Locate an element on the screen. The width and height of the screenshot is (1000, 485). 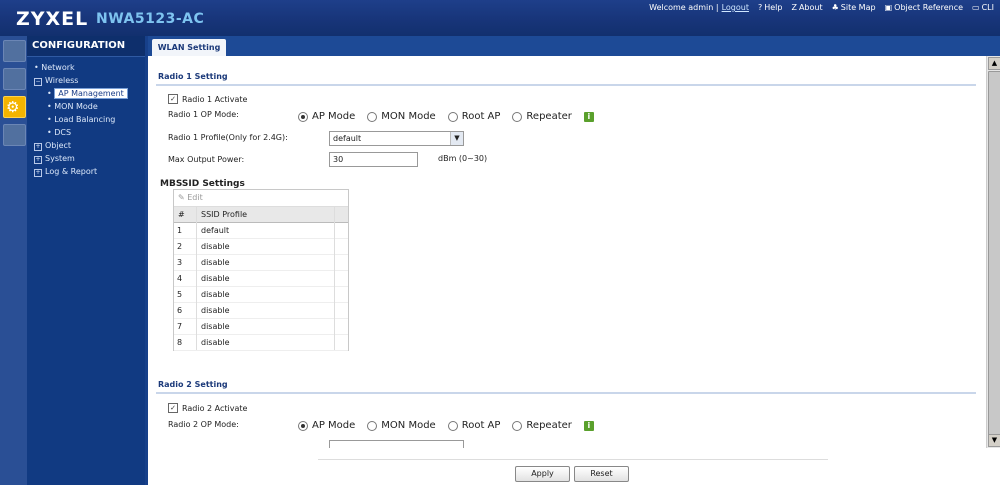
sidebar-item-dcs: • DCS is located at coordinates (86, 132).